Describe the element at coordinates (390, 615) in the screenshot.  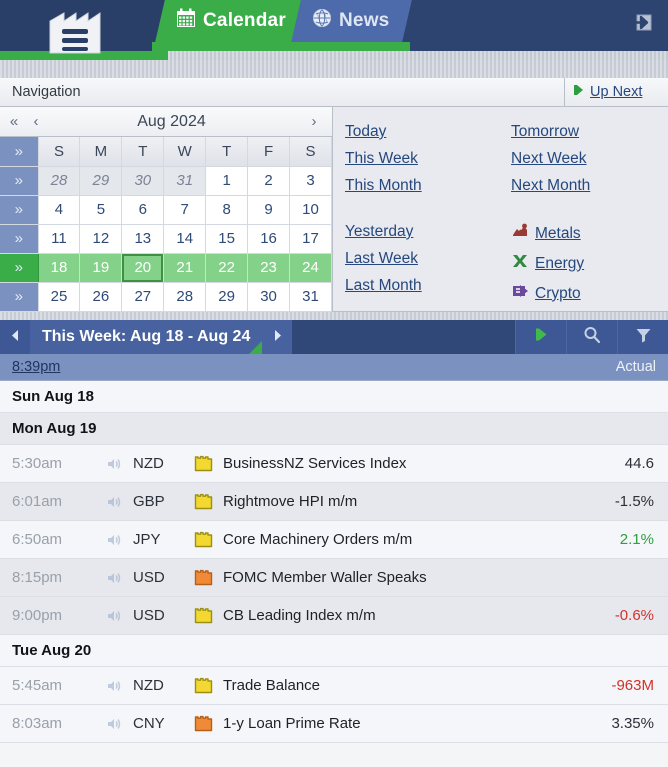
I see `event-title: CB Leading Index m/m` at that location.